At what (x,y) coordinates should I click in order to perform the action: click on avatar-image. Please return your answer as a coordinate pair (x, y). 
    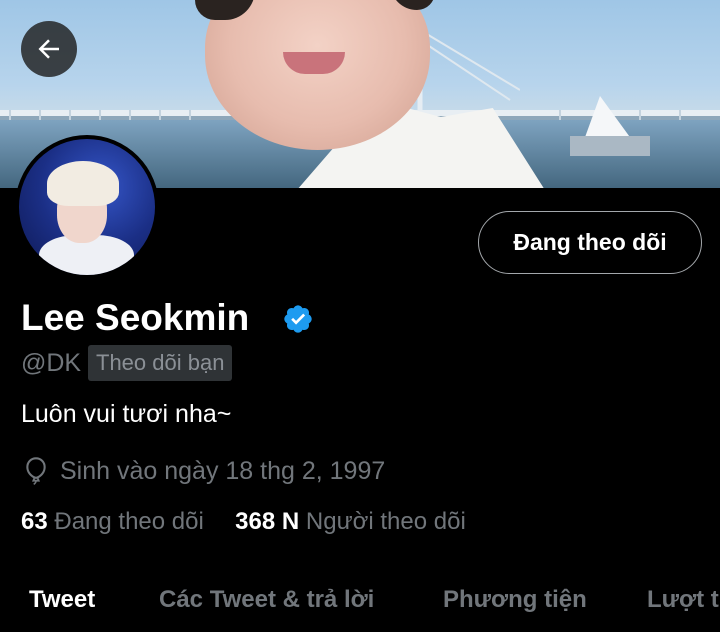
    Looking at the image, I should click on (87, 207).